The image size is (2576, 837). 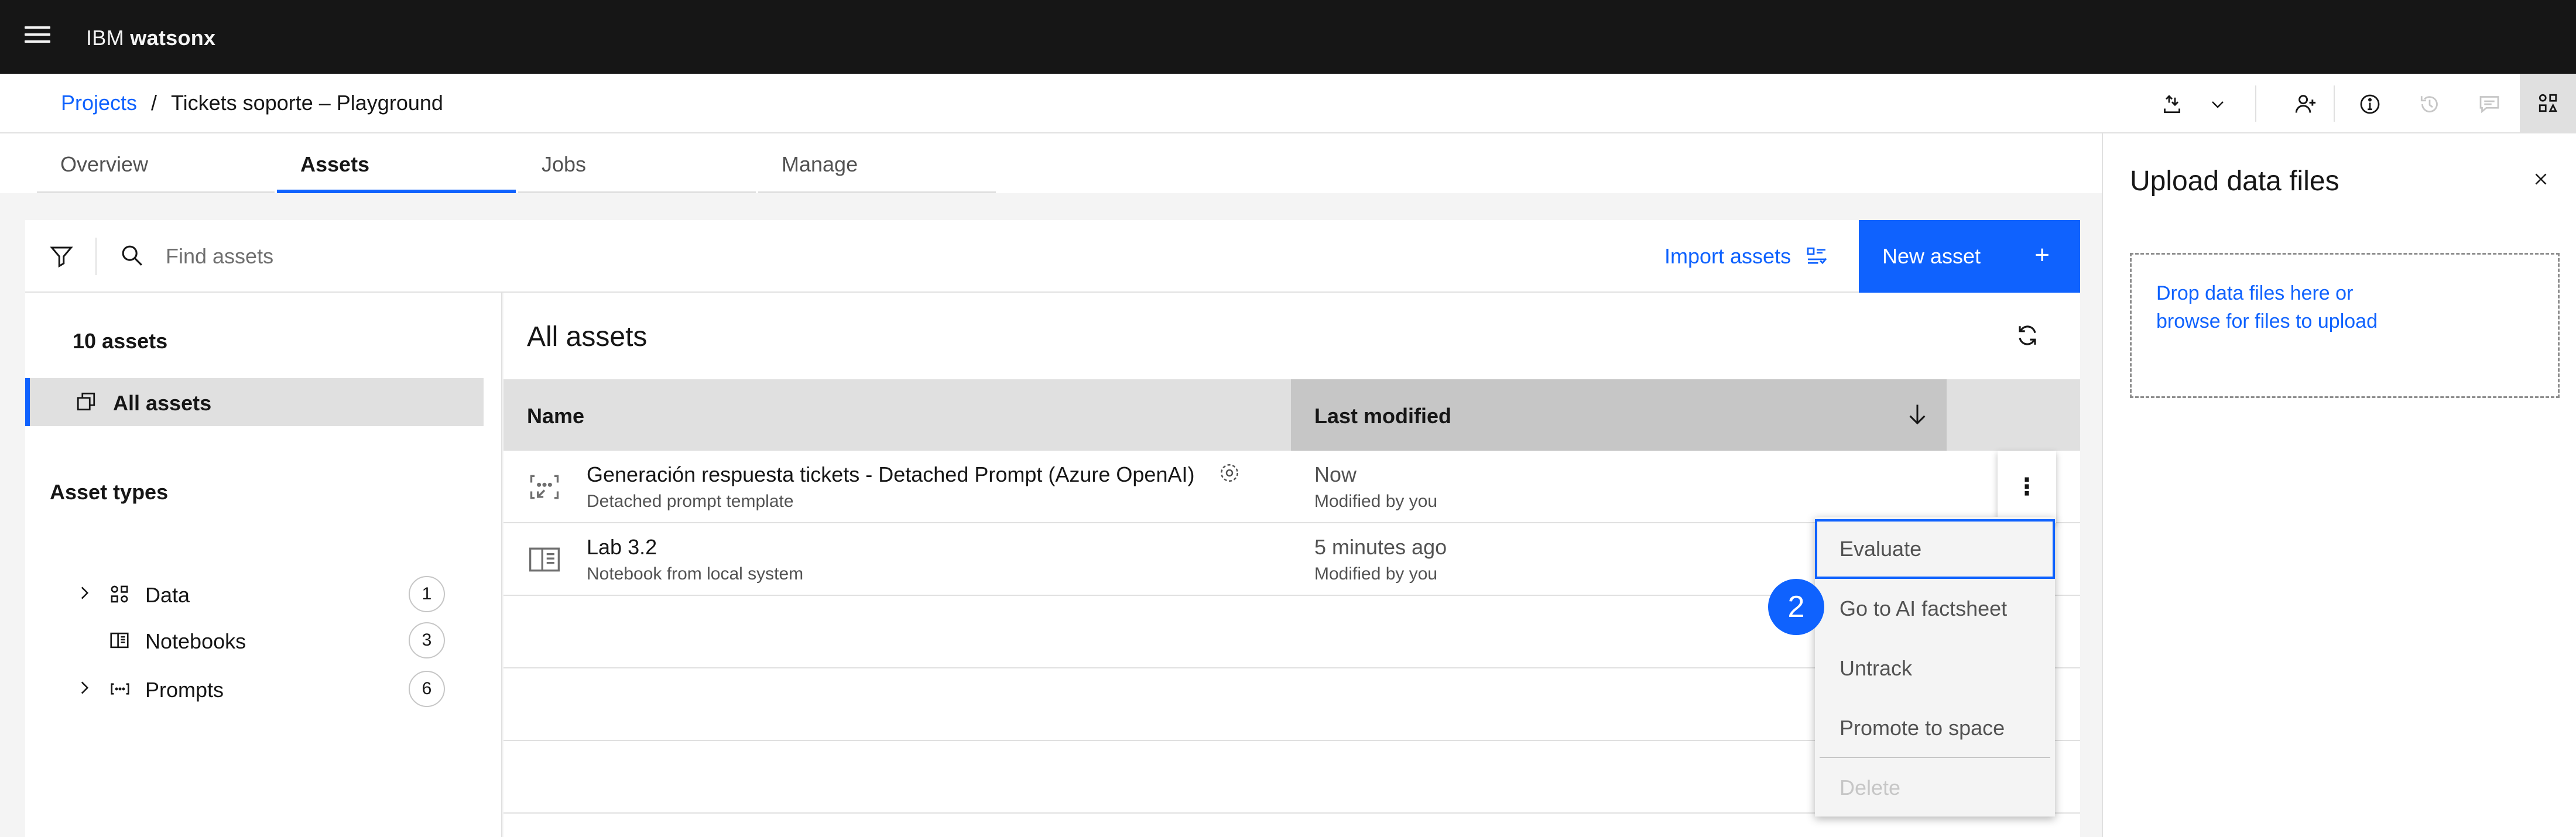 What do you see at coordinates (307, 103) in the screenshot?
I see `breadcrumb-current-project: Tickets soporte – Playground` at bounding box center [307, 103].